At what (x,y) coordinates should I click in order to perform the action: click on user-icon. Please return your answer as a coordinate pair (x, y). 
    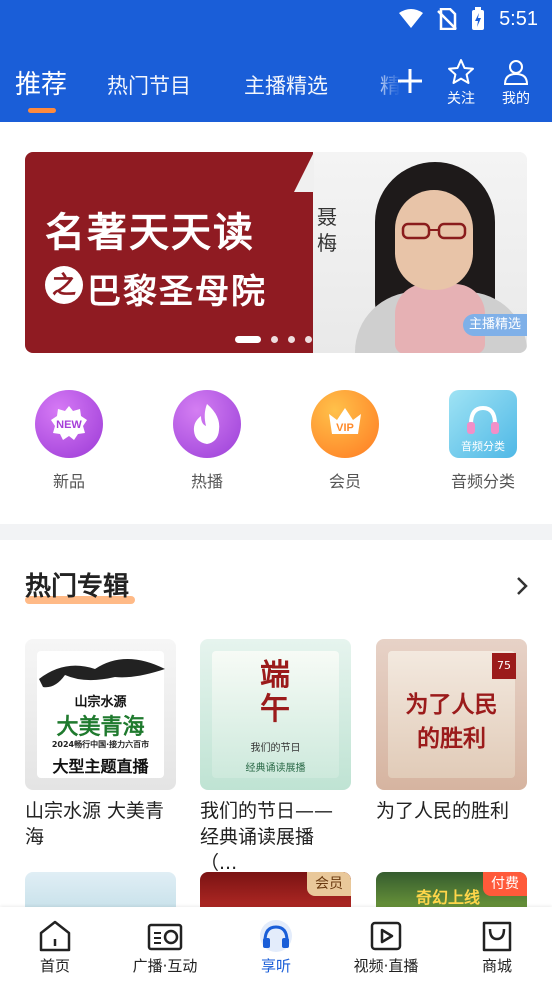
    Looking at the image, I should click on (516, 72).